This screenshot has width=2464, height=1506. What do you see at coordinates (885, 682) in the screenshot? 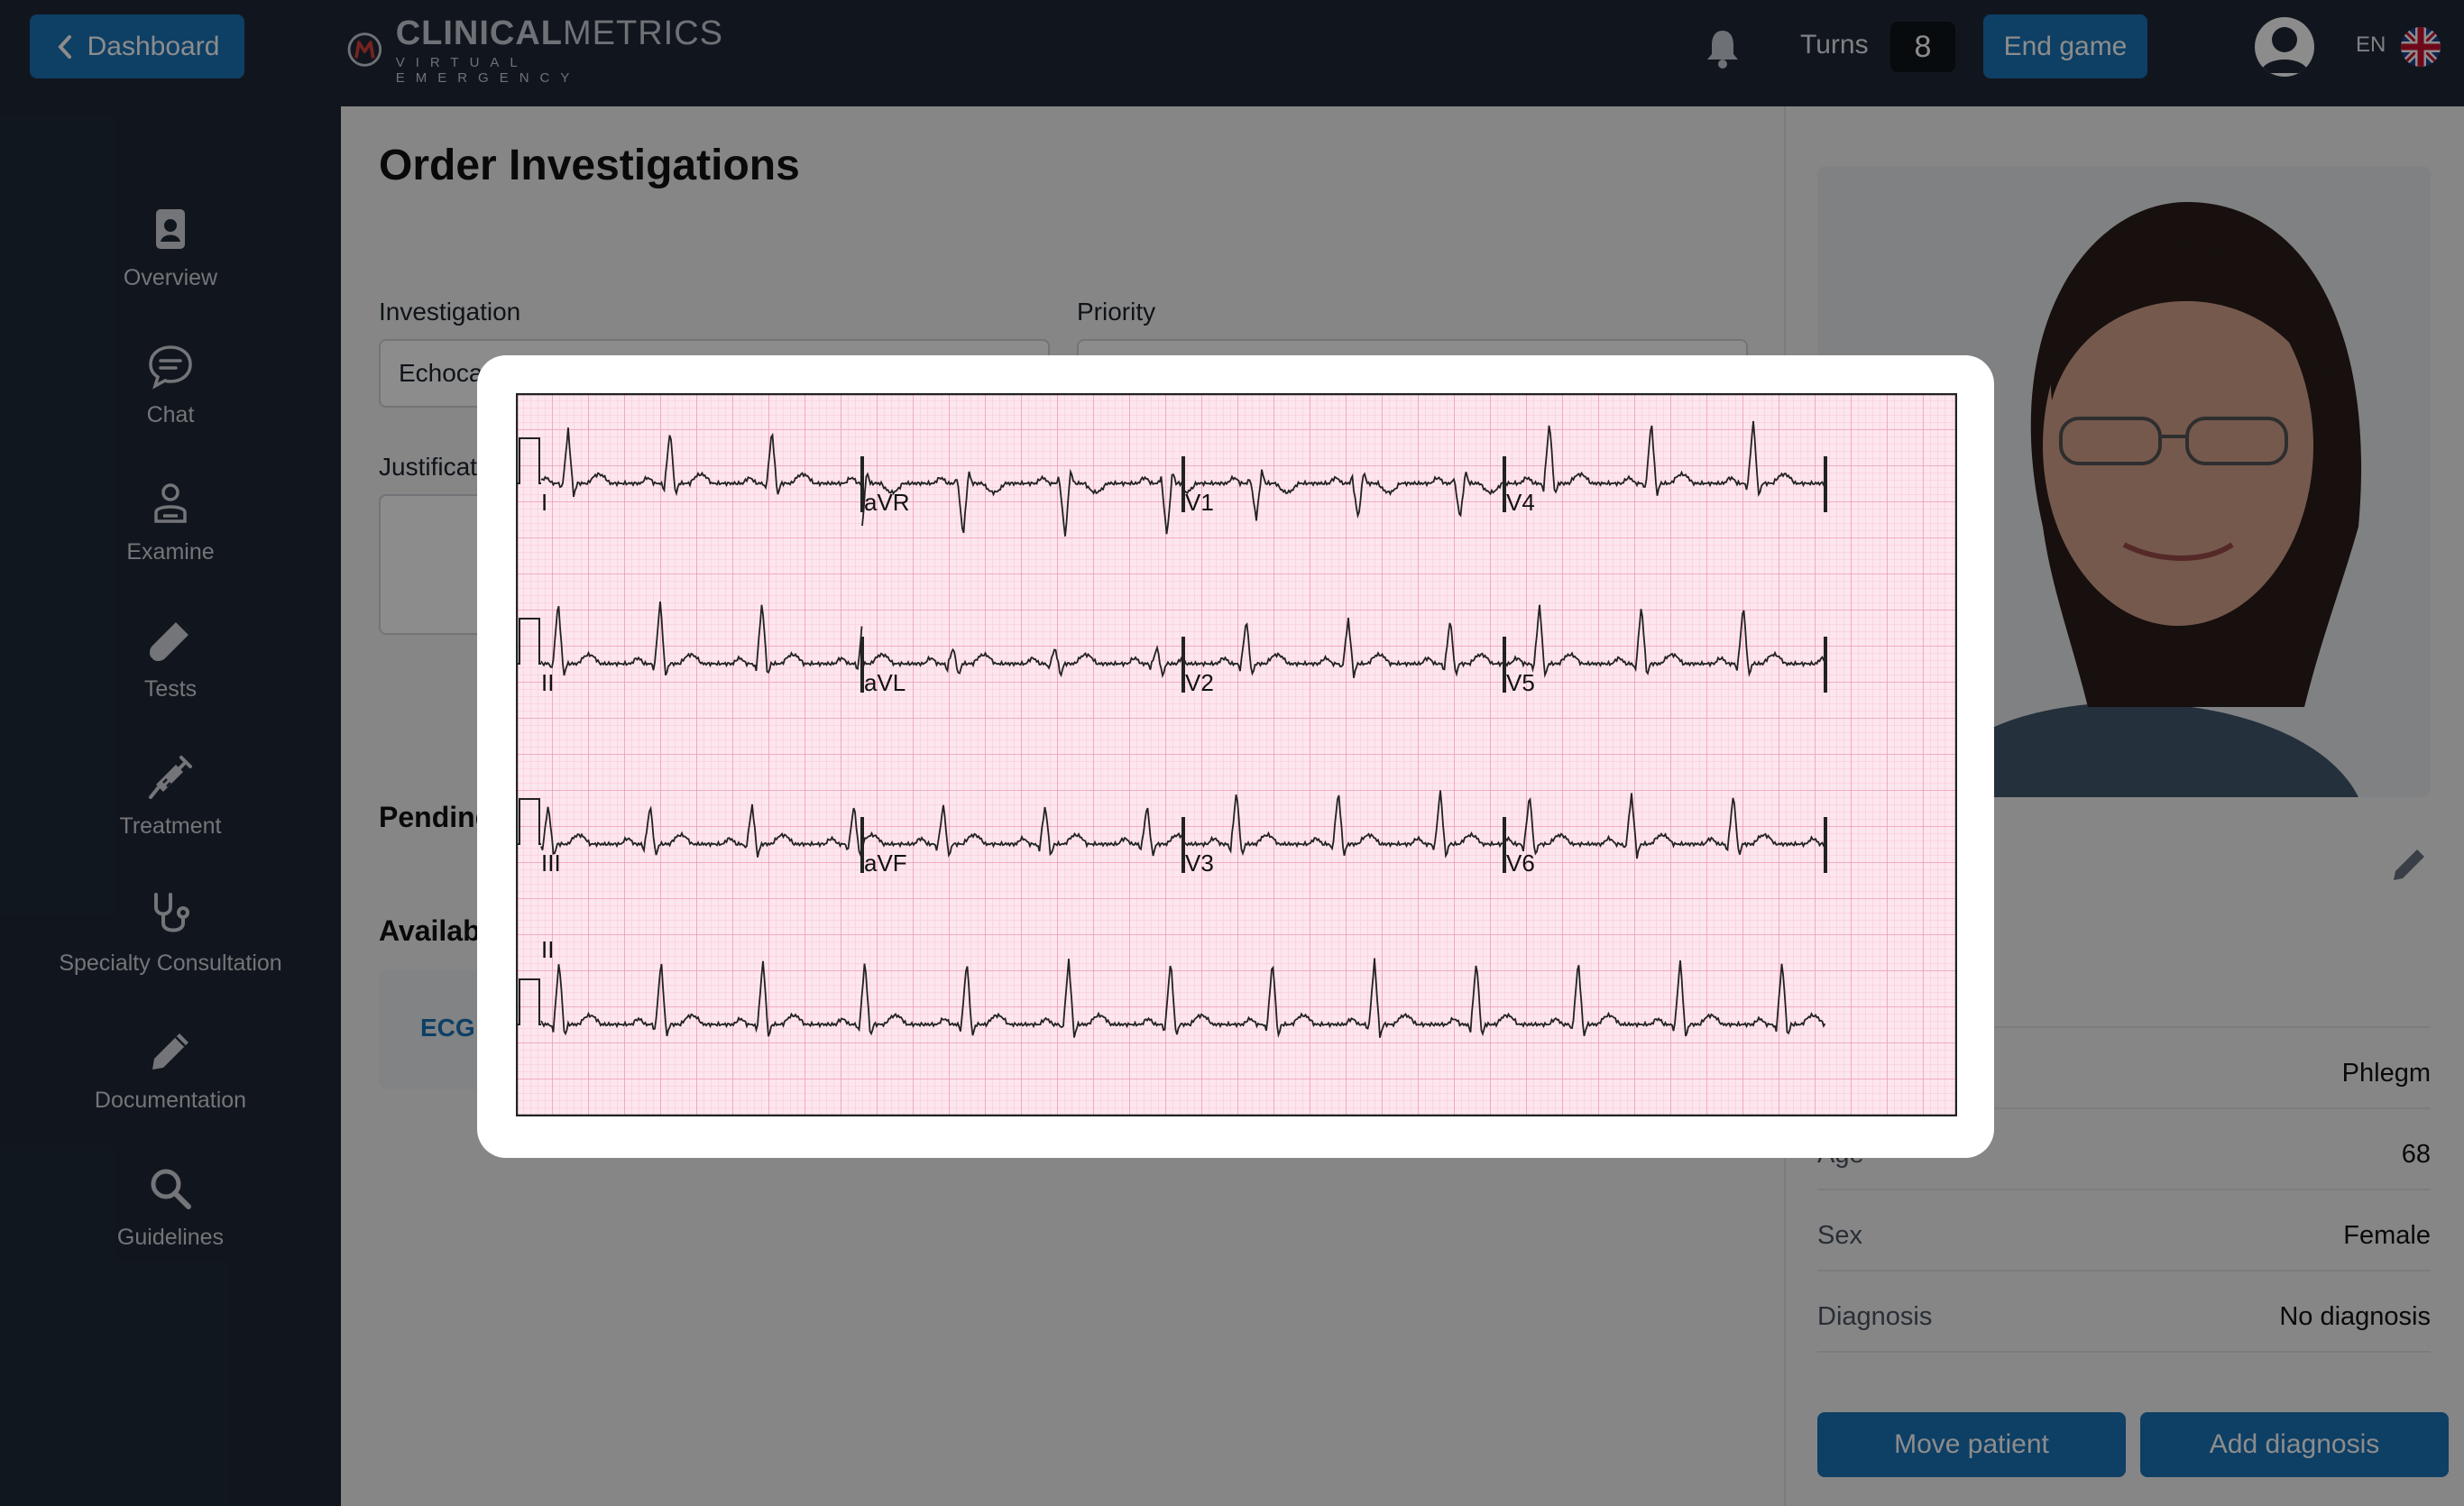
I see `lead-label-avl: aVL` at bounding box center [885, 682].